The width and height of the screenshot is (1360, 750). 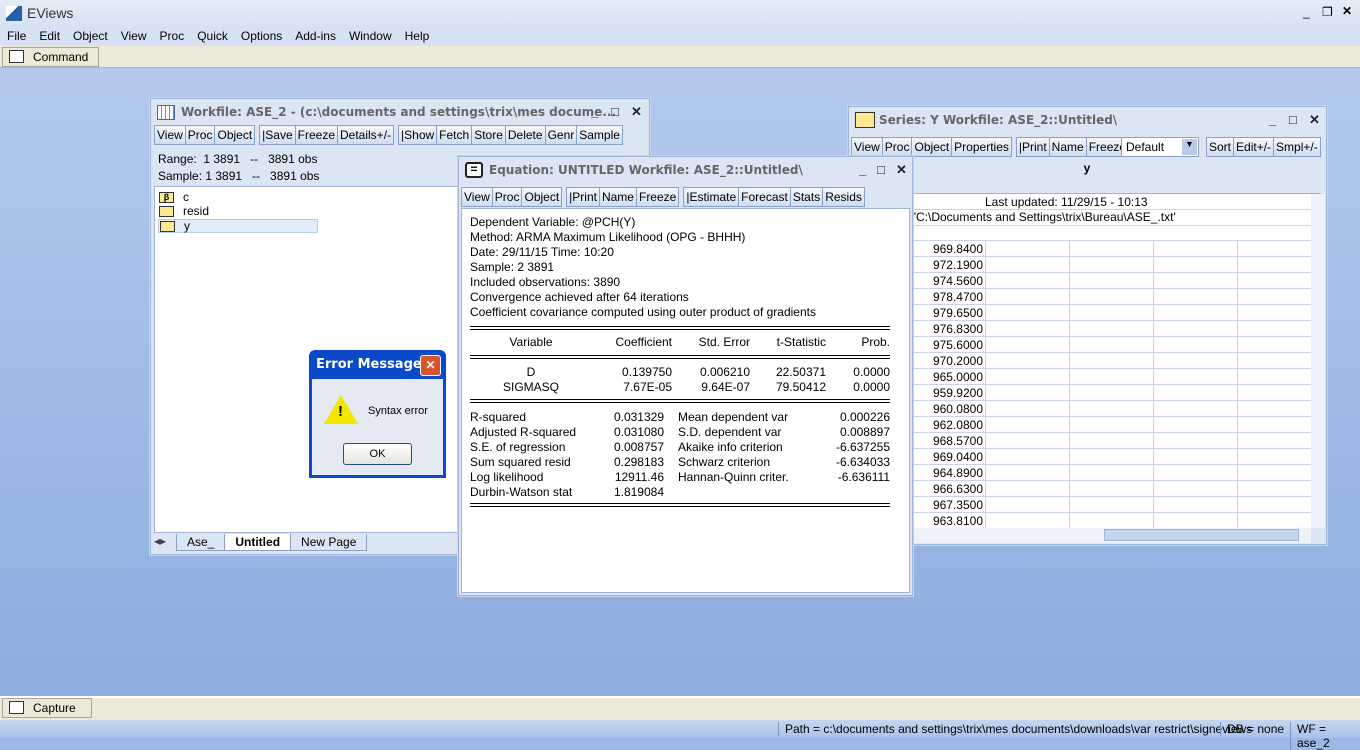 I want to click on series-value-cell: 970.2000, so click(x=946, y=361).